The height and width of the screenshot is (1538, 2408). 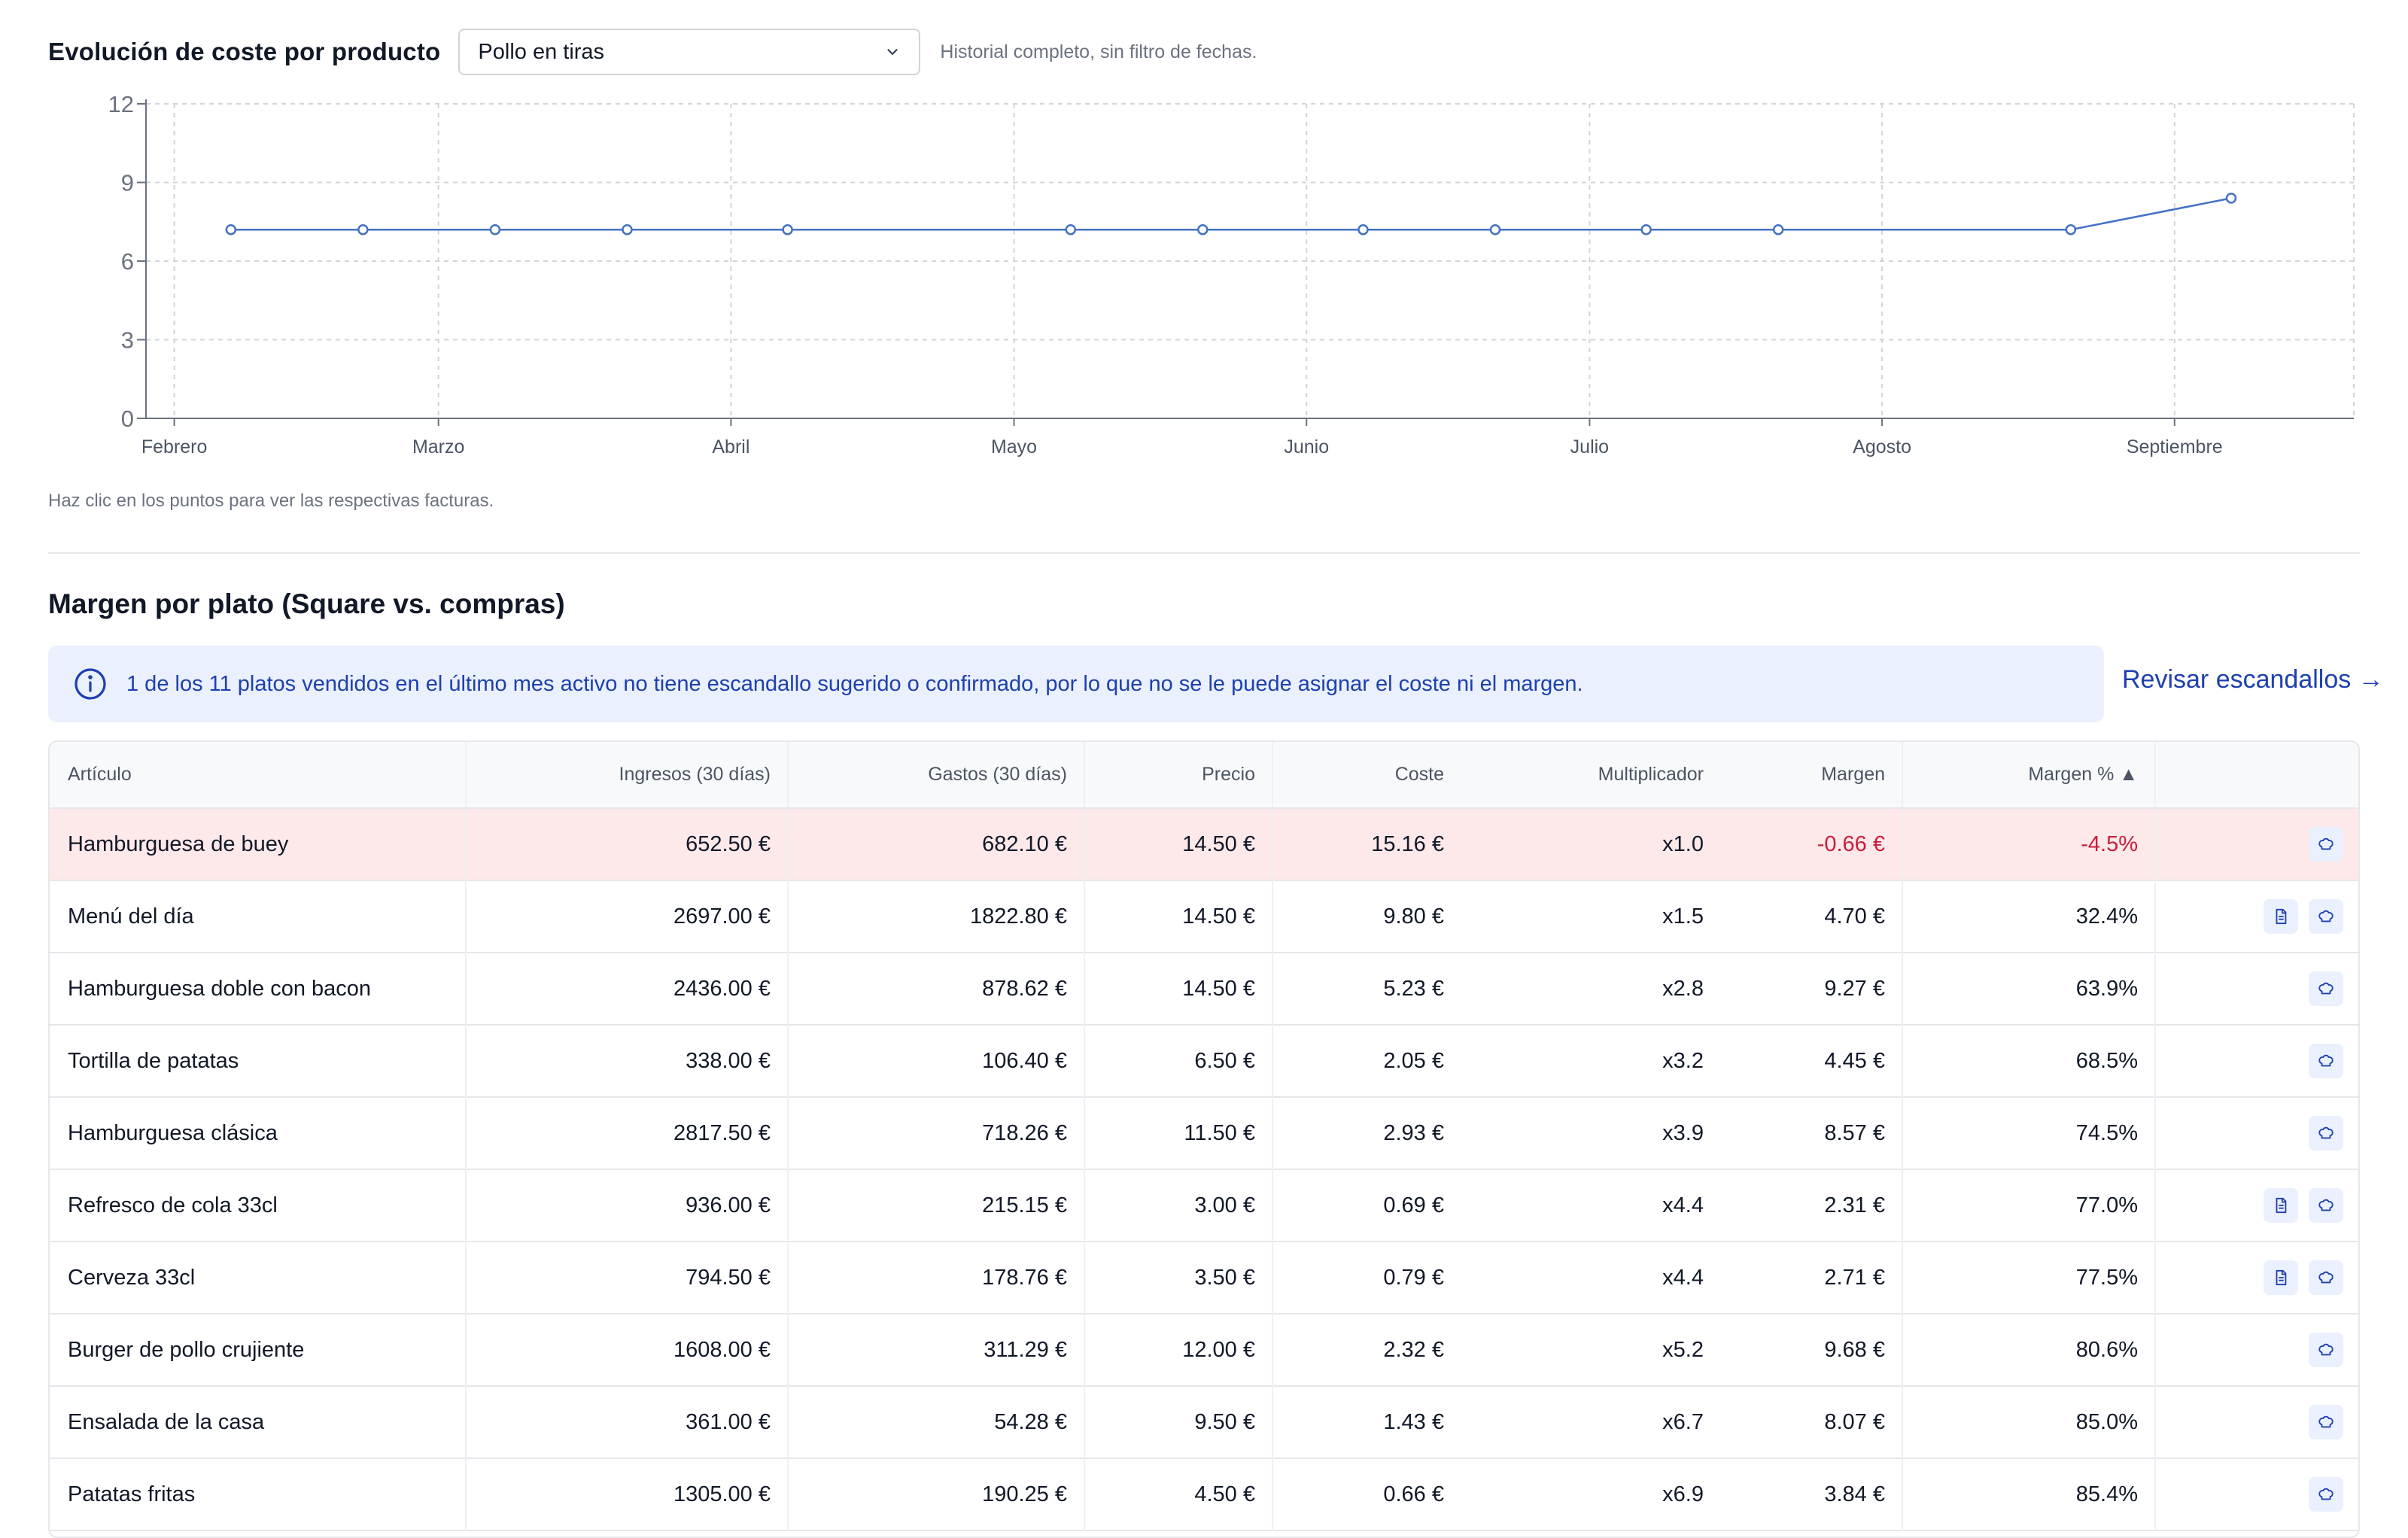 What do you see at coordinates (127, 183) in the screenshot?
I see `y-tick-label: 9` at bounding box center [127, 183].